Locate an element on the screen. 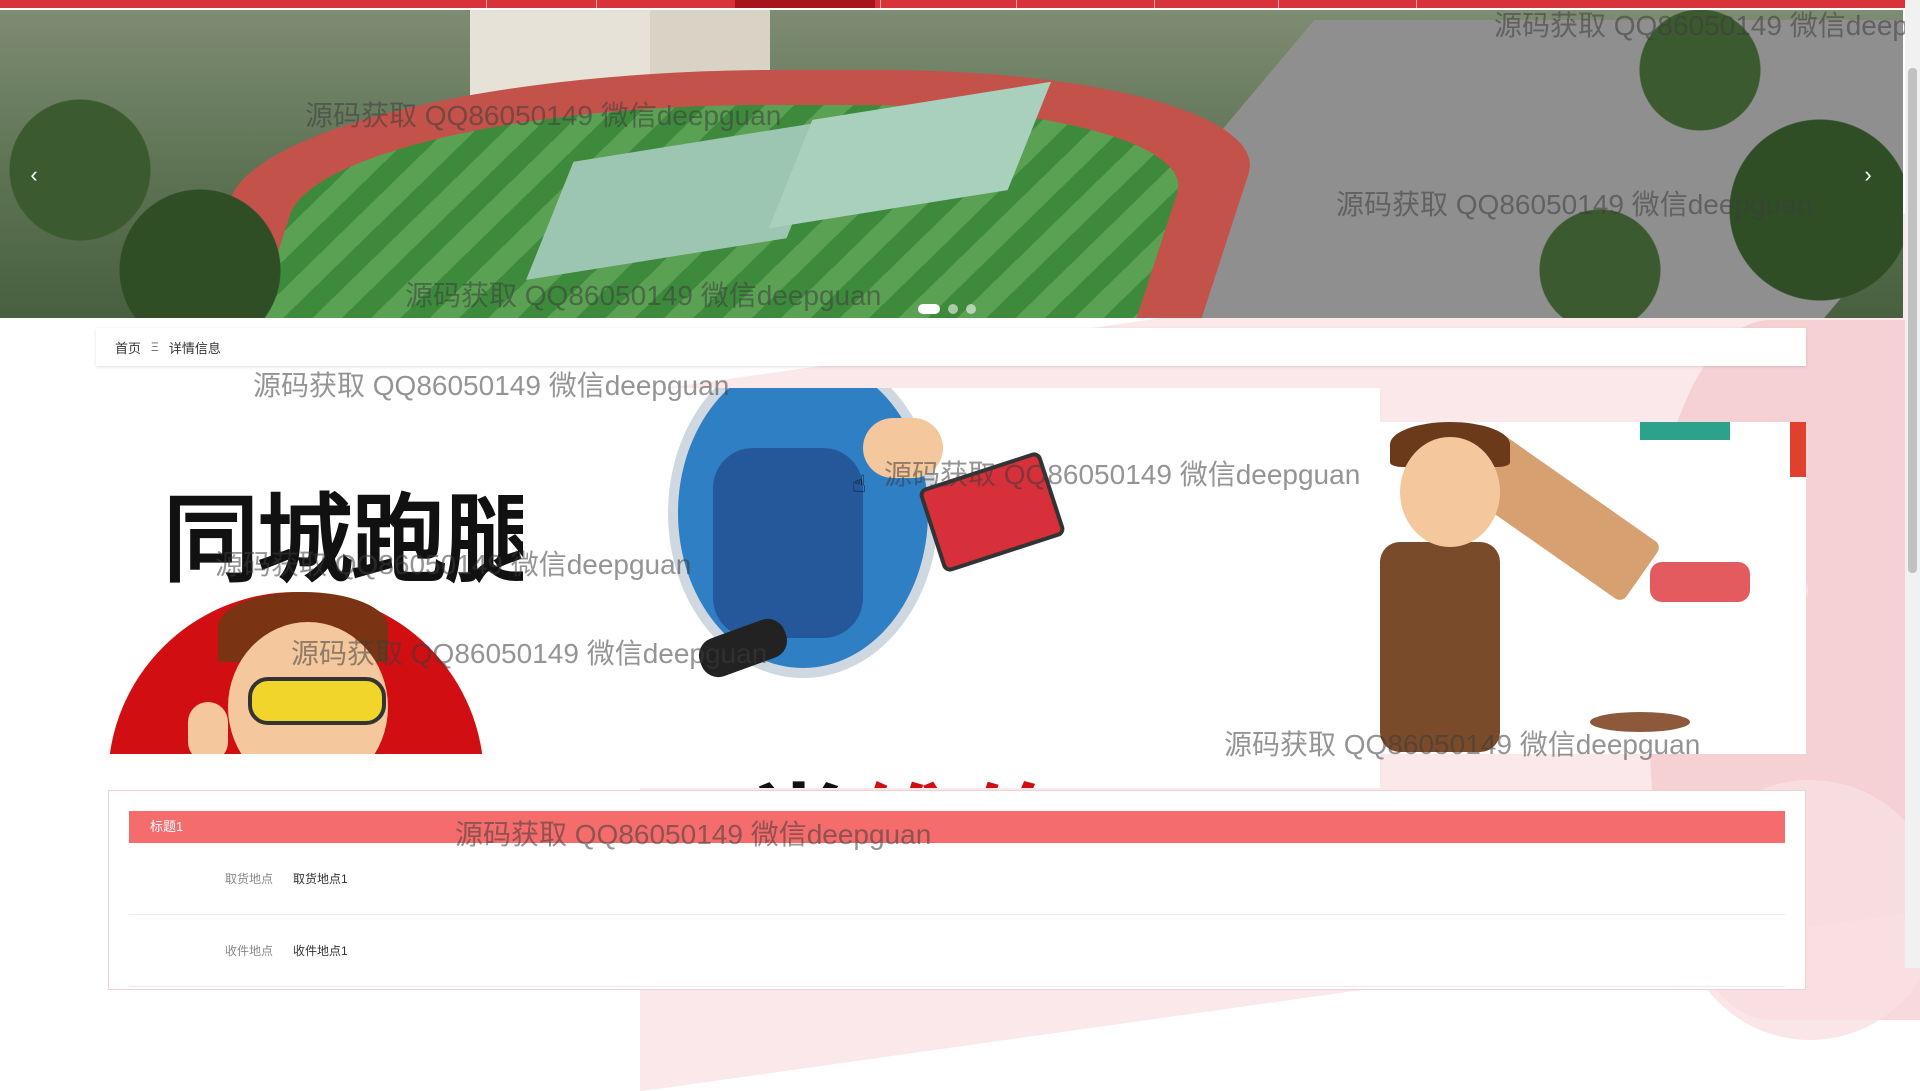 Image resolution: width=1920 pixels, height=1091 pixels. field-label: 取货地点 is located at coordinates (248, 879).